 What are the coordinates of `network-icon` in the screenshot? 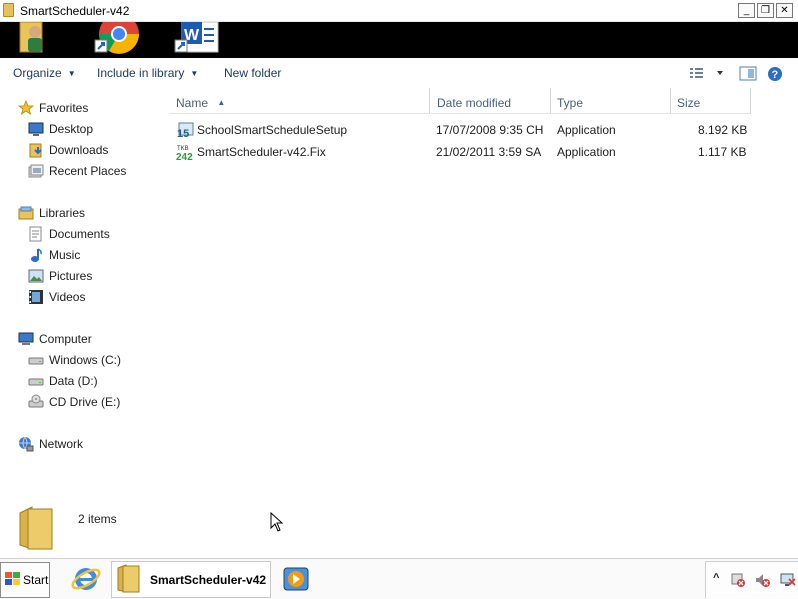 It's located at (26, 444).